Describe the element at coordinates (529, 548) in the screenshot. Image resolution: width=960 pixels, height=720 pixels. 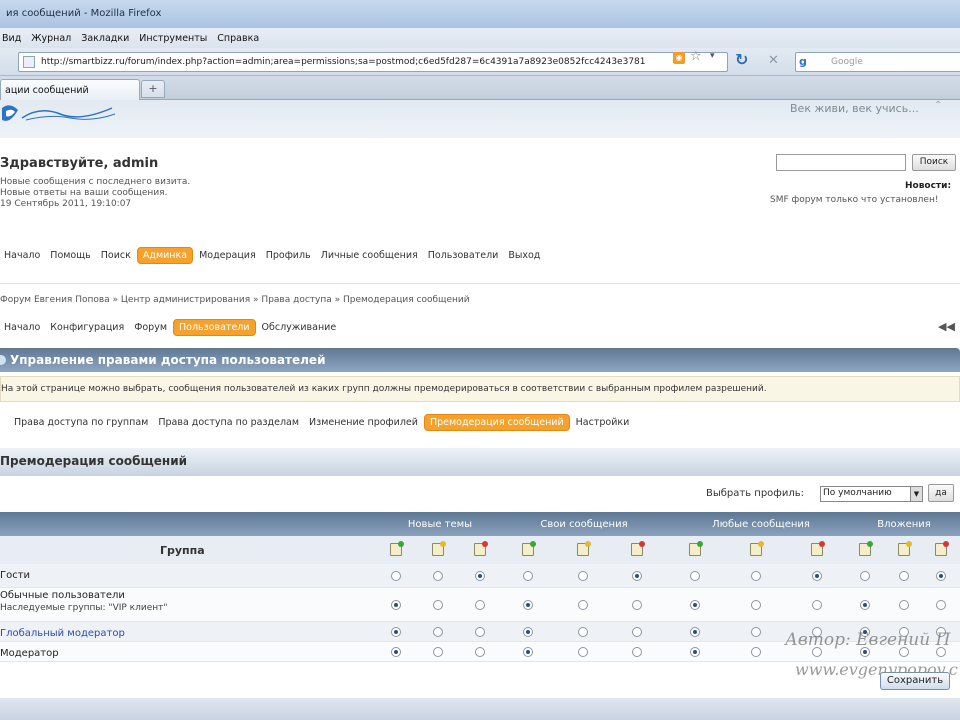
I see `approve-icon` at that location.